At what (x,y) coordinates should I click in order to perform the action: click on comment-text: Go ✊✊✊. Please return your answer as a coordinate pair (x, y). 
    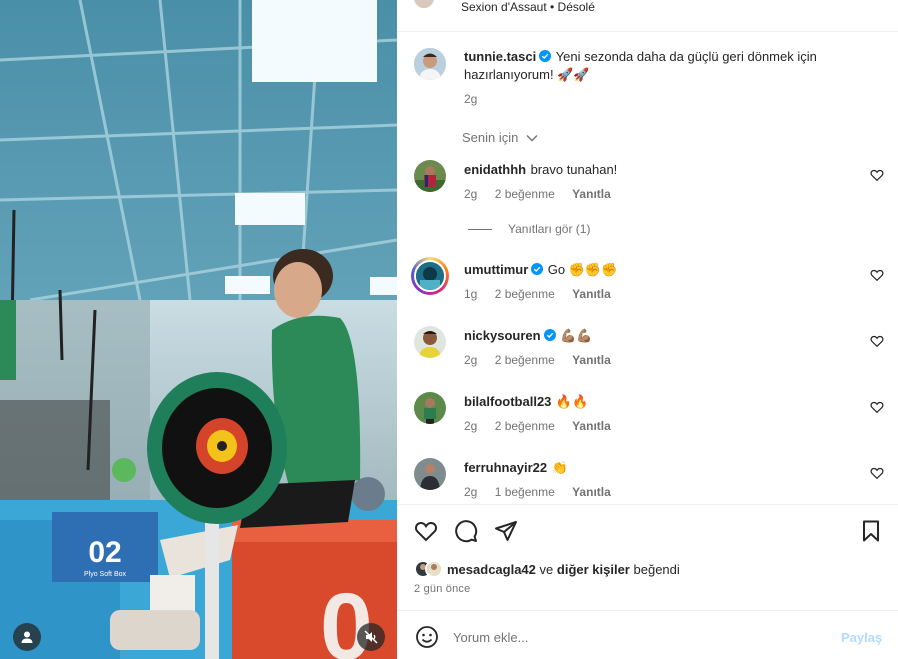
    Looking at the image, I should click on (582, 269).